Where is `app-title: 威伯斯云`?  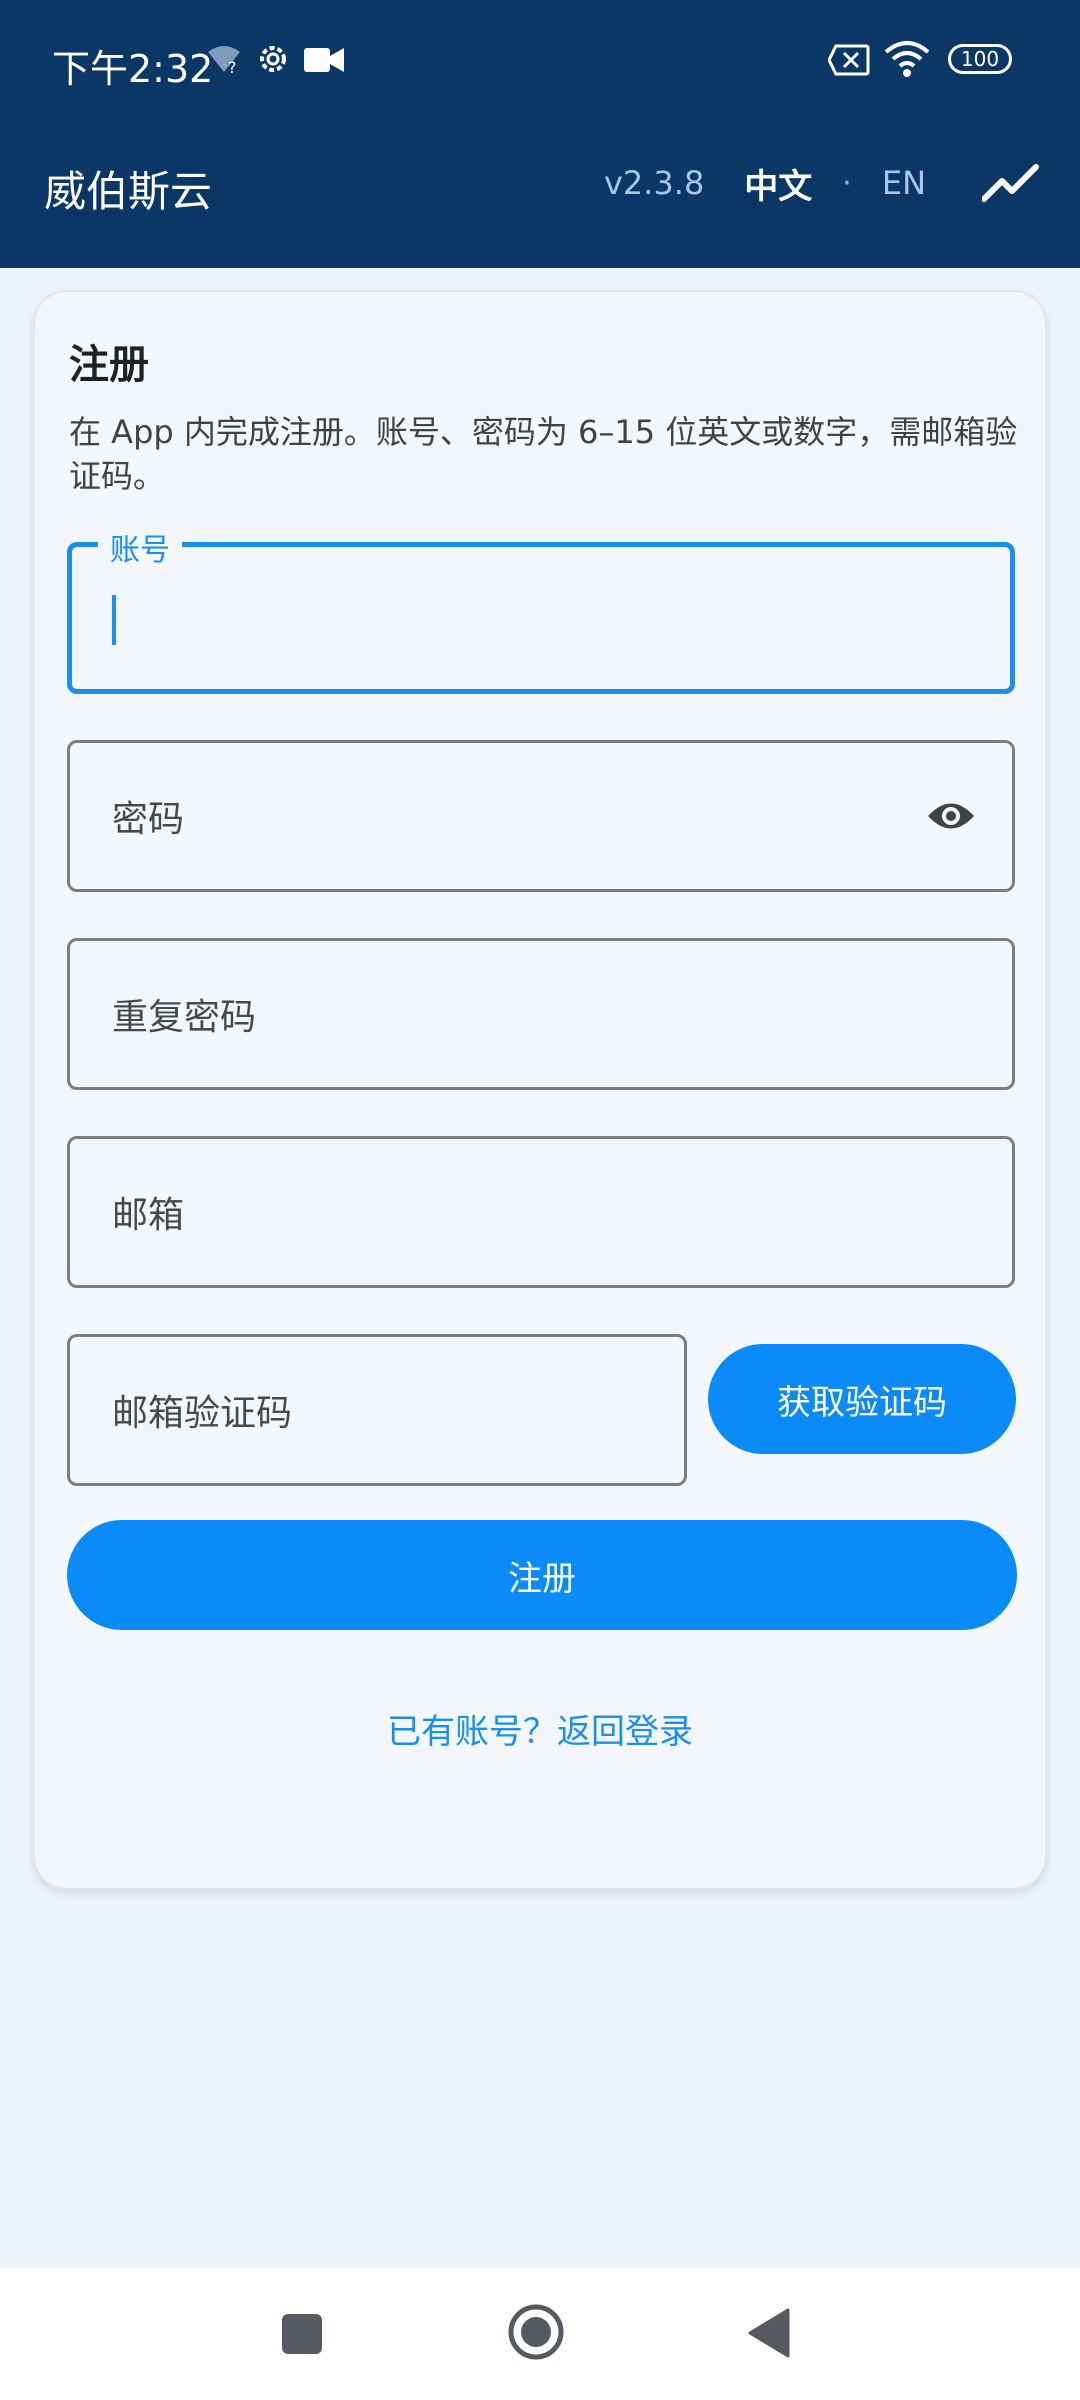 app-title: 威伯斯云 is located at coordinates (128, 191).